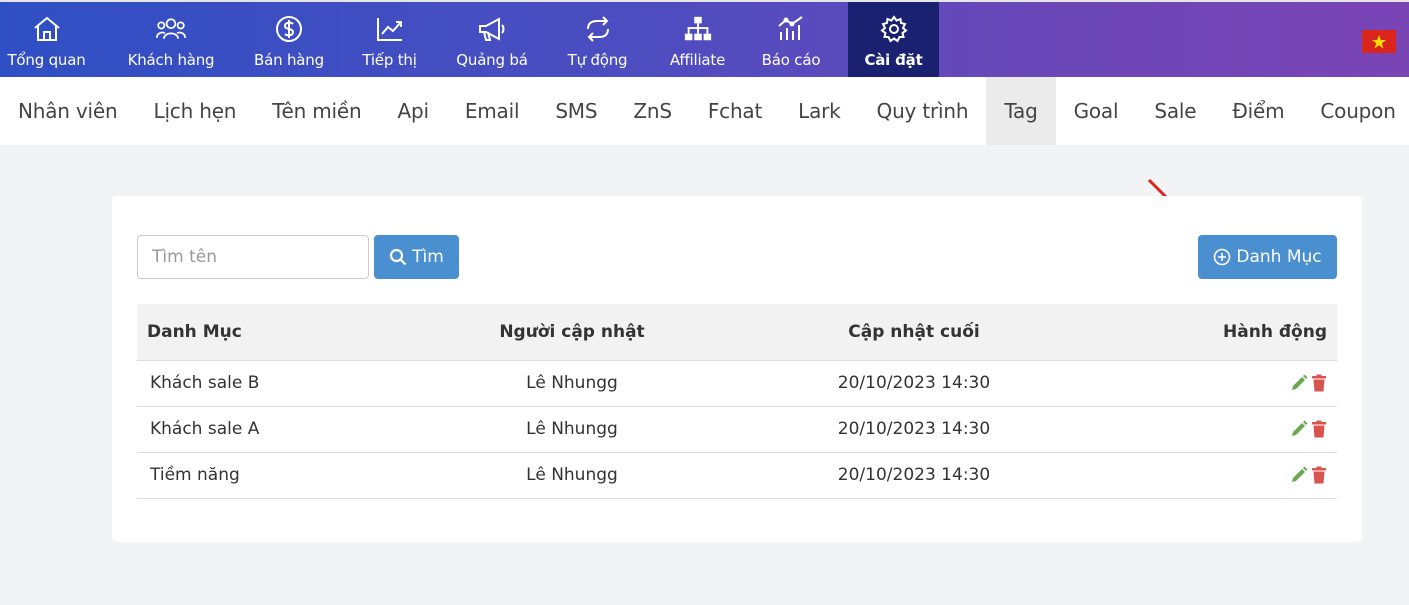 This screenshot has height=605, width=1409. Describe the element at coordinates (46, 60) in the screenshot. I see `nav-label: Tổng quan` at that location.